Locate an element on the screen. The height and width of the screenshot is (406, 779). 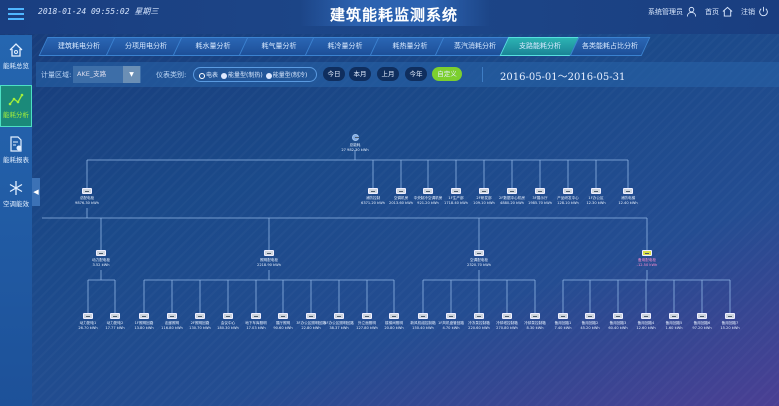
root-icon is located at coordinates (355, 137).